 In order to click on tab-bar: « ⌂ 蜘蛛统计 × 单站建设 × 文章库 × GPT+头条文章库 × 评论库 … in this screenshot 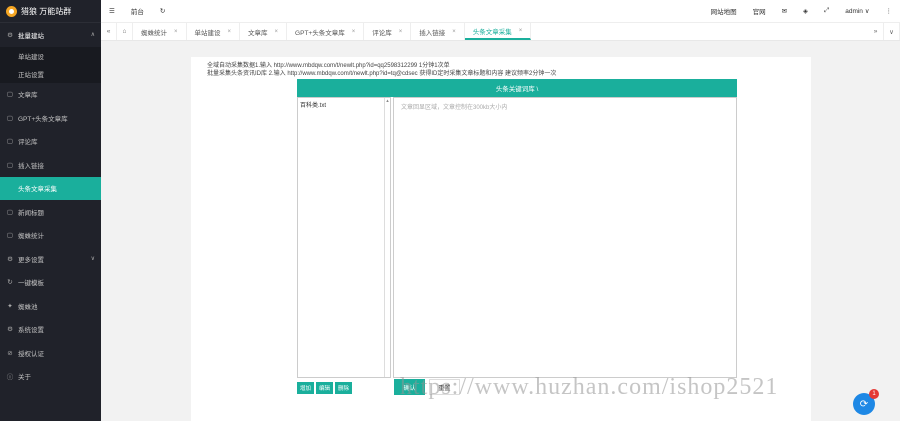, I will do `click(500, 32)`.